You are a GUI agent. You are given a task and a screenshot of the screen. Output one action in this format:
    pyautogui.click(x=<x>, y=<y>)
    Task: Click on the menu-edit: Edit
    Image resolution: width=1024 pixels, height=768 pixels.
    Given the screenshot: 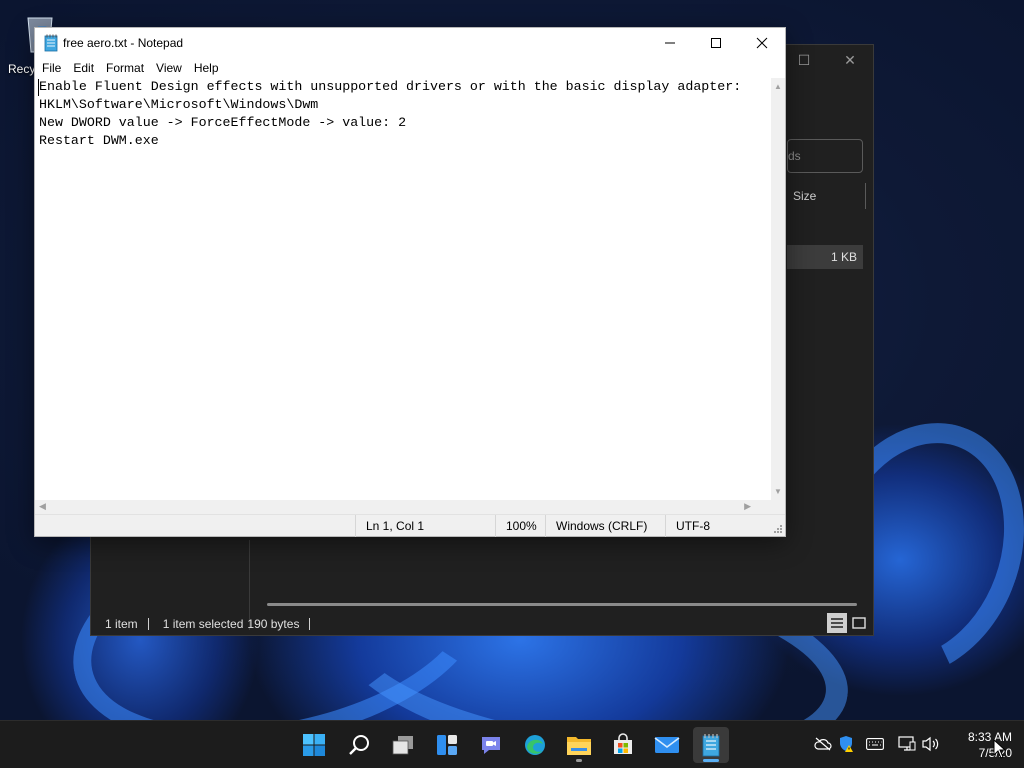 What is the action you would take?
    pyautogui.click(x=84, y=68)
    